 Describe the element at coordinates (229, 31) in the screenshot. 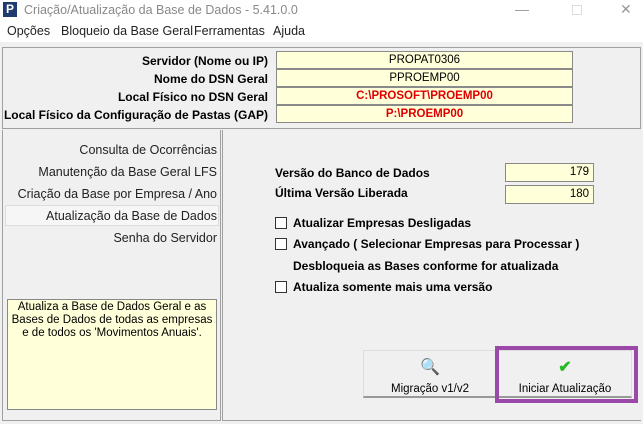

I see `menu-ferramentas: Ferramentas` at that location.